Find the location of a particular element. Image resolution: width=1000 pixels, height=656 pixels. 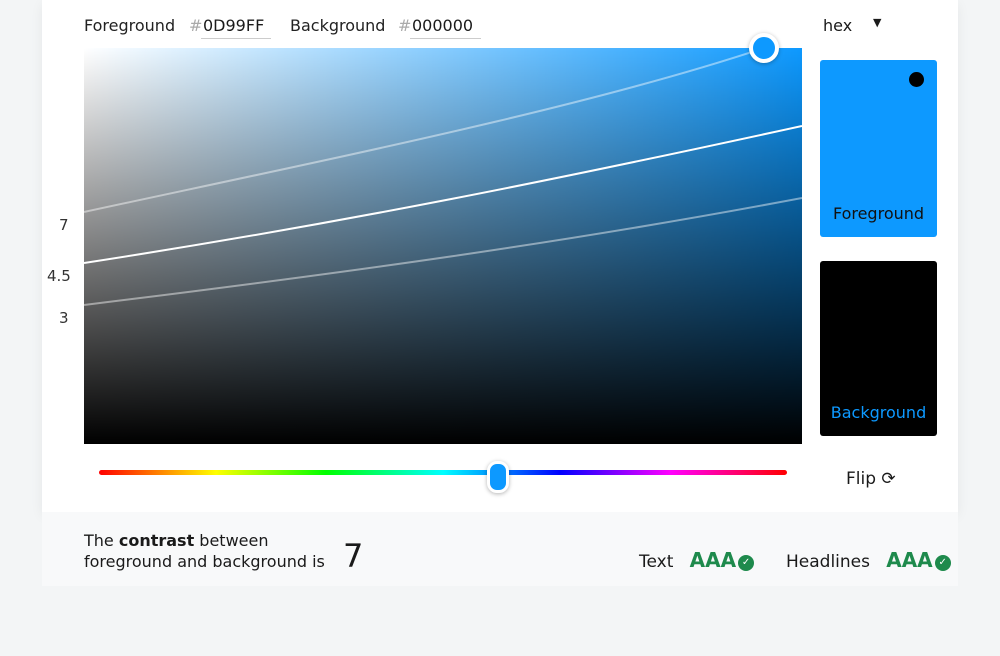

summary-suffix: between is located at coordinates (231, 540).